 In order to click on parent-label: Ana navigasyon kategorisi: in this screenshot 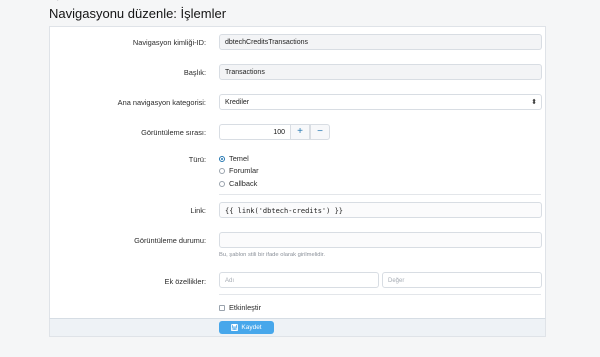, I will do `click(161, 102)`.